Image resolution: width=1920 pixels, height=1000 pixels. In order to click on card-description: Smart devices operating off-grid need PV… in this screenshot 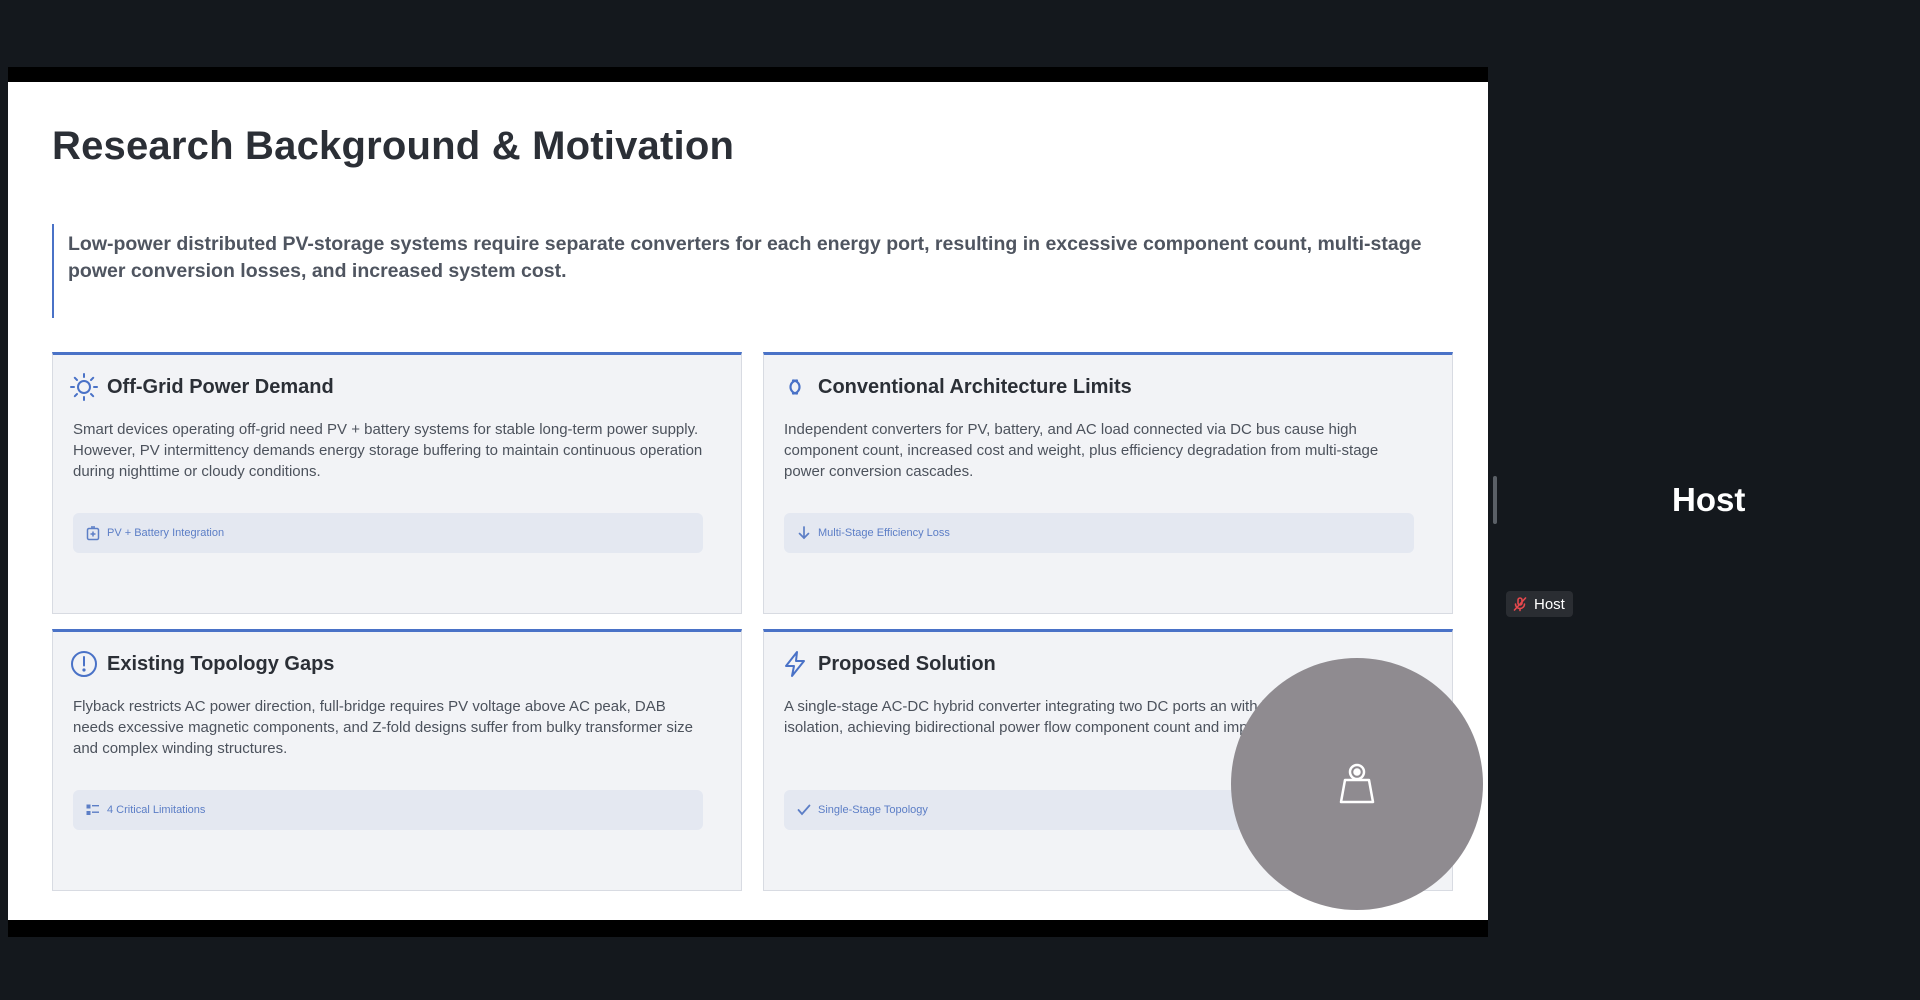, I will do `click(388, 450)`.